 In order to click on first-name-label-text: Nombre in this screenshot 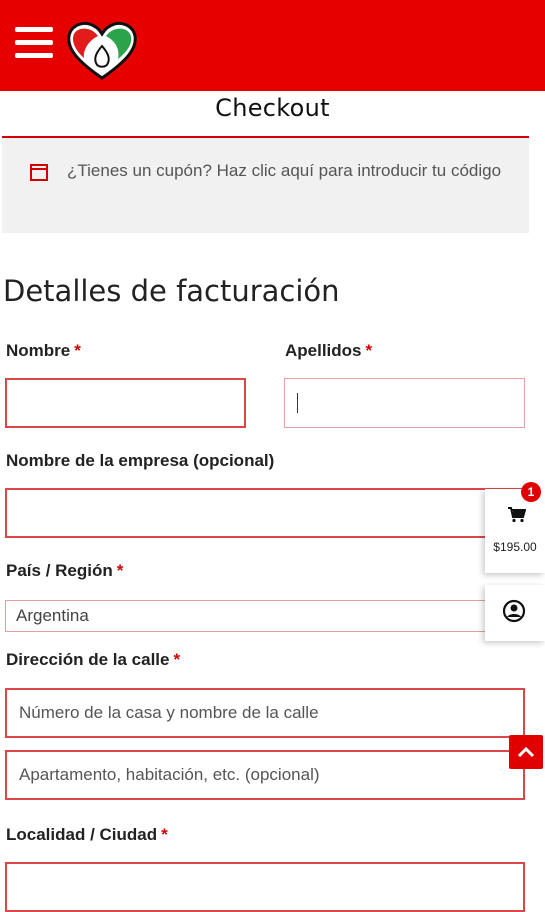, I will do `click(38, 350)`.